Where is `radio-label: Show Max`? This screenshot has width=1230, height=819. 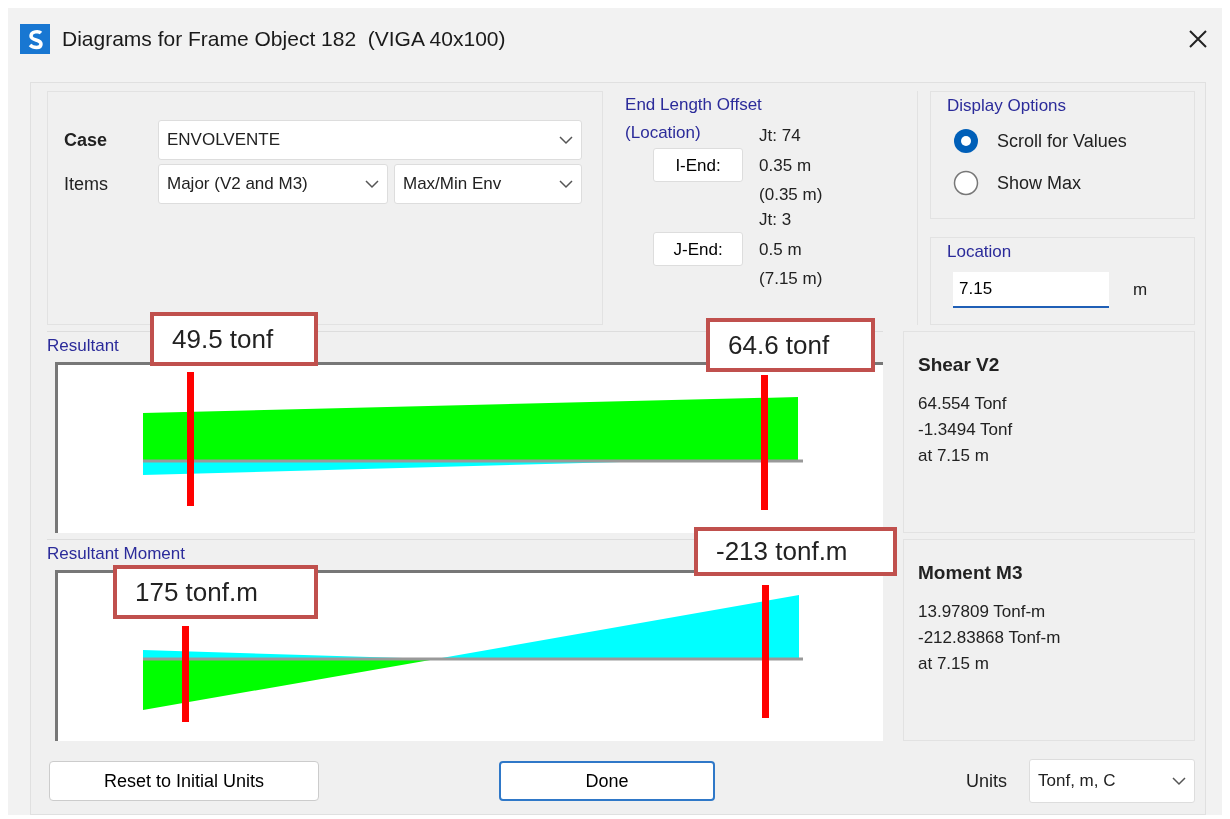 radio-label: Show Max is located at coordinates (1039, 183).